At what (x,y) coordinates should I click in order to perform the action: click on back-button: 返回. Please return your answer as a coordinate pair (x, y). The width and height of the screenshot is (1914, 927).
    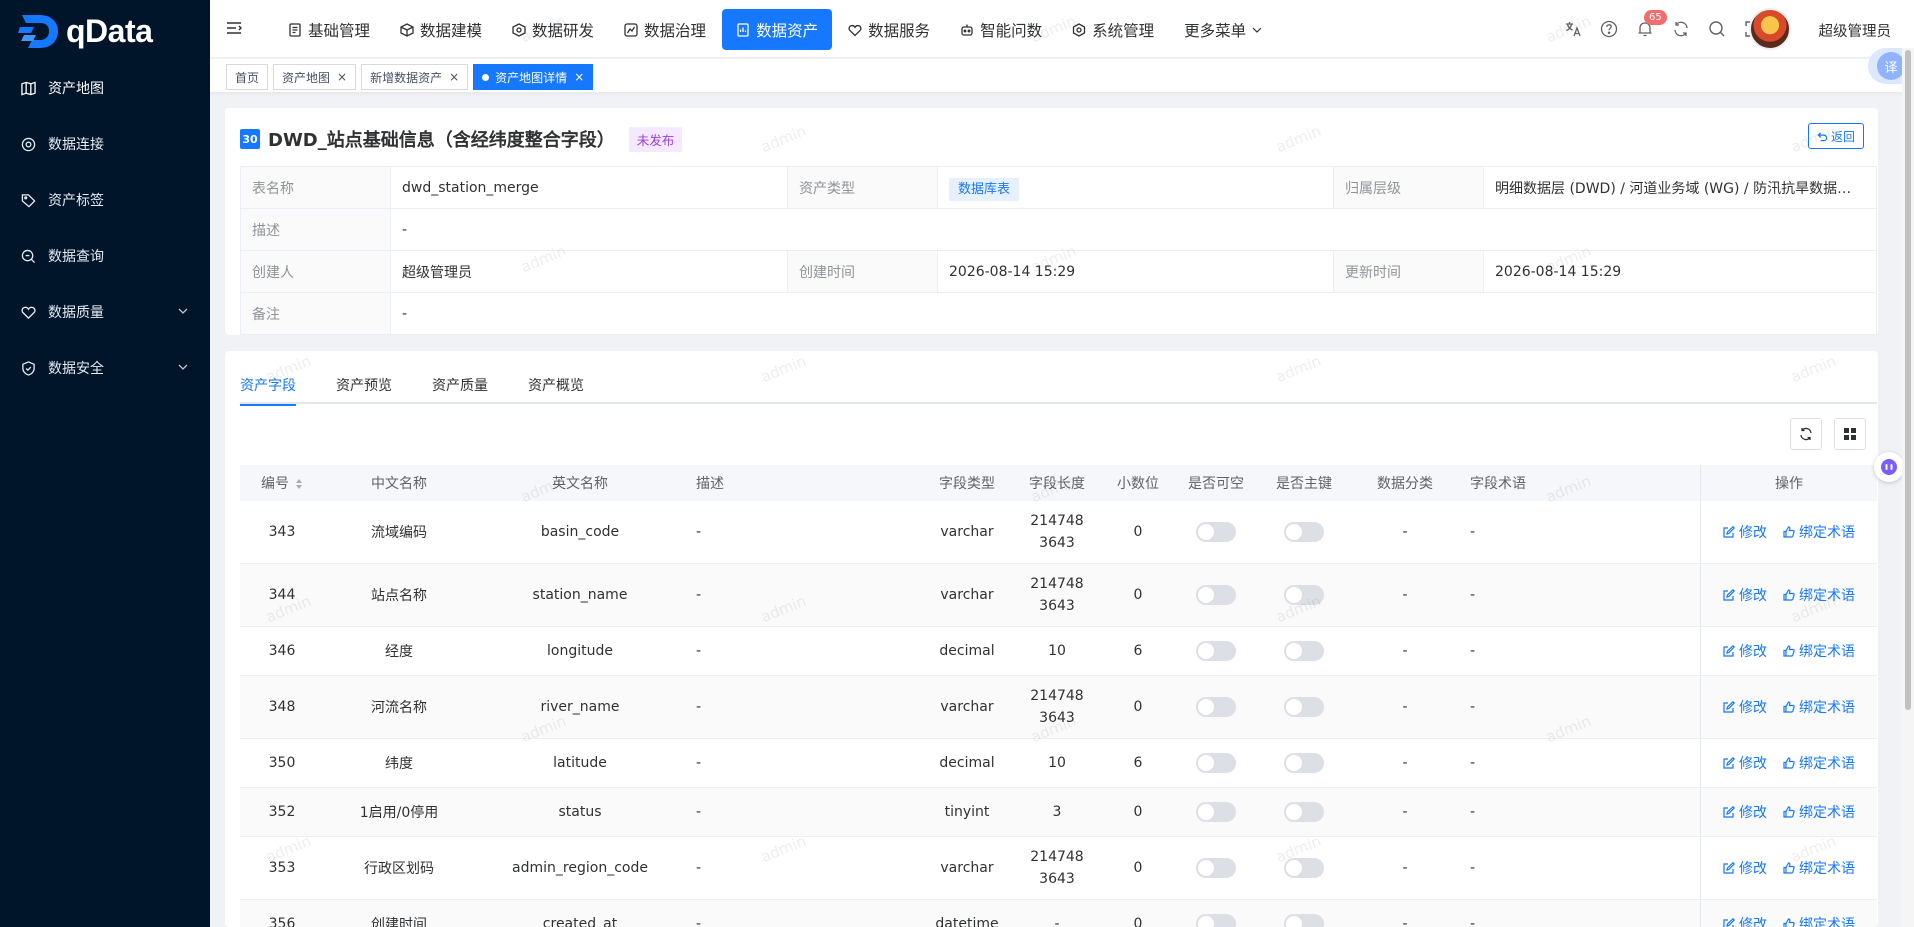
    Looking at the image, I should click on (1835, 136).